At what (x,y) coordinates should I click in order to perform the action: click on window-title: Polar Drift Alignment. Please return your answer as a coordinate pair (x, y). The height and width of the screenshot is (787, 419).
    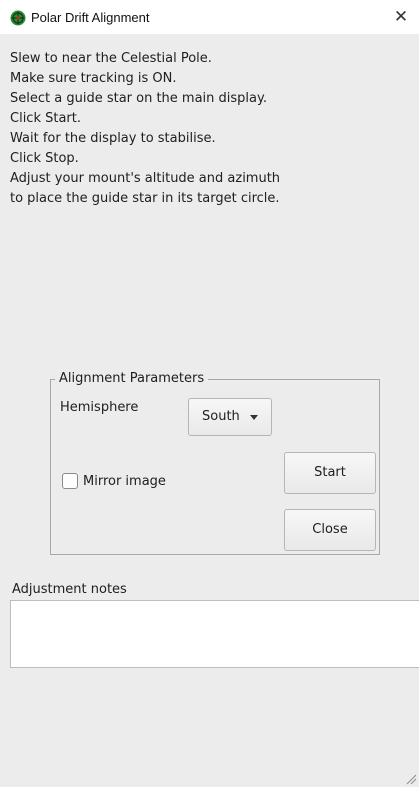
    Looking at the image, I should click on (90, 17).